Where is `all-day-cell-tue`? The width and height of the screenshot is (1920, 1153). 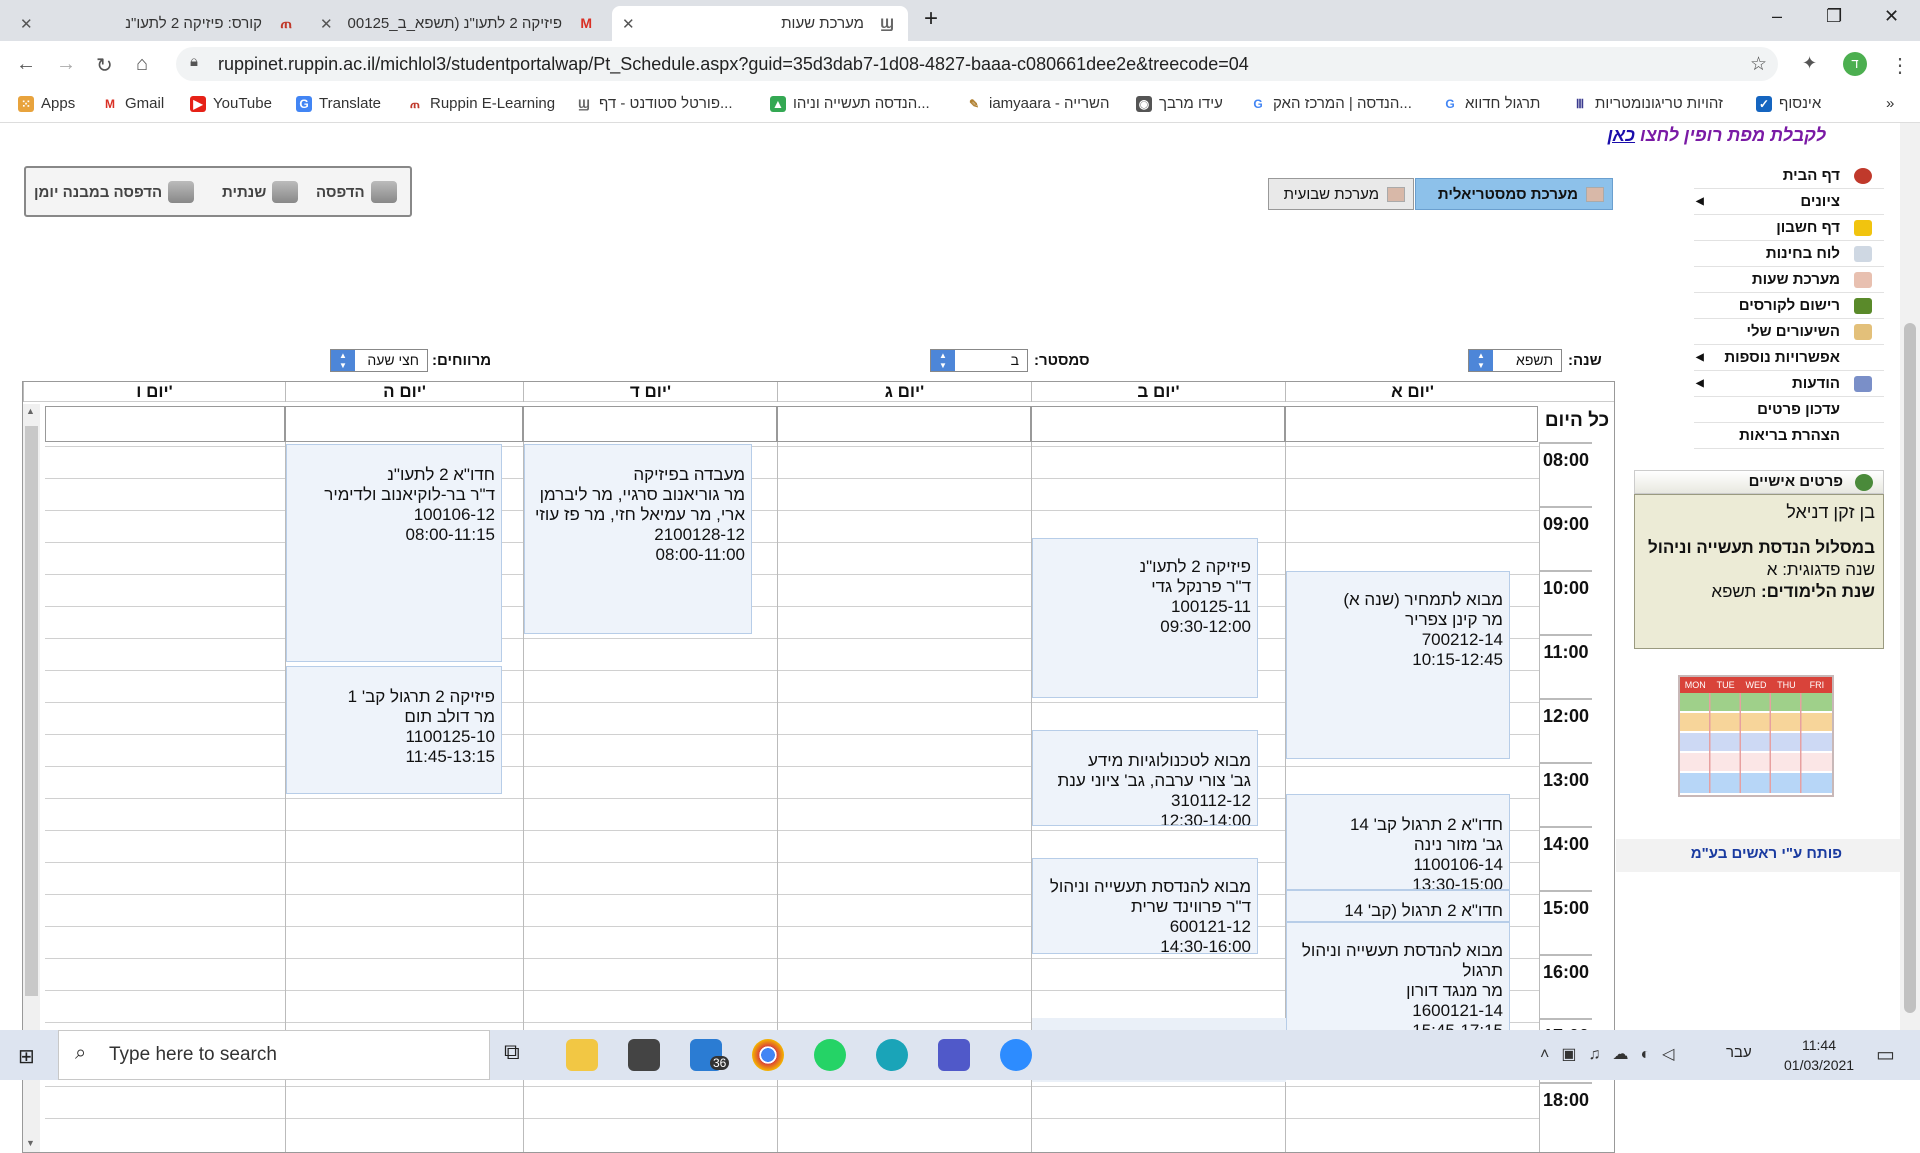 all-day-cell-tue is located at coordinates (904, 424).